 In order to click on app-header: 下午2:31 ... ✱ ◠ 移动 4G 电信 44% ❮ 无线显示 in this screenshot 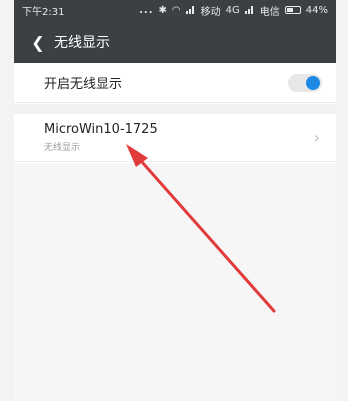, I will do `click(175, 31)`.